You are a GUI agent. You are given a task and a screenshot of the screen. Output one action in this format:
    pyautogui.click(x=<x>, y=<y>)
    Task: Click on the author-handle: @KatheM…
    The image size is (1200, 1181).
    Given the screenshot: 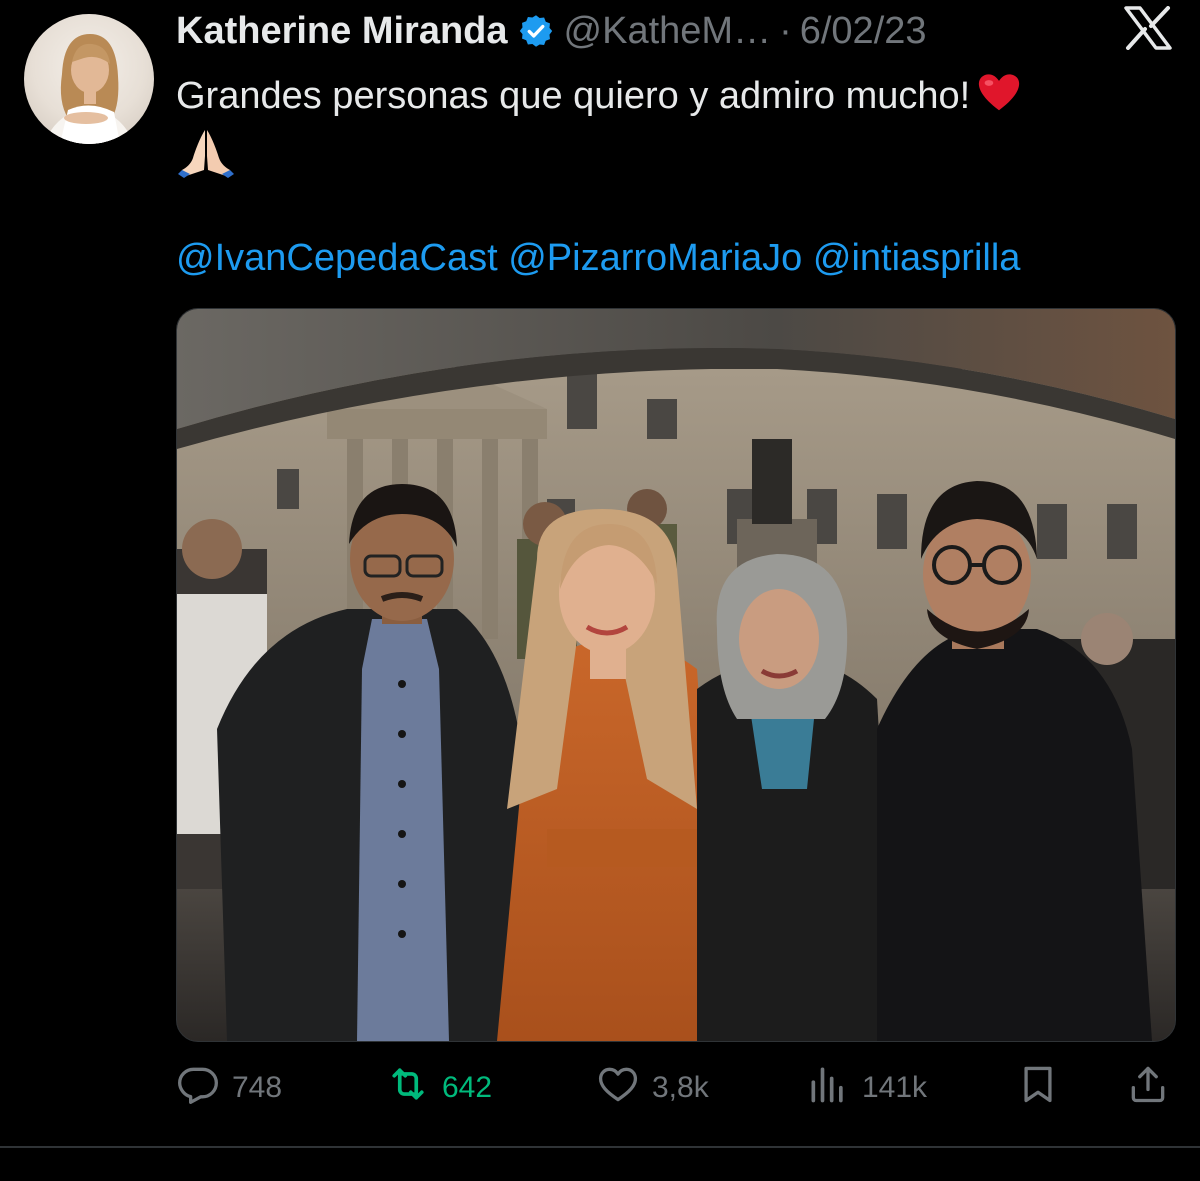 What is the action you would take?
    pyautogui.click(x=668, y=31)
    